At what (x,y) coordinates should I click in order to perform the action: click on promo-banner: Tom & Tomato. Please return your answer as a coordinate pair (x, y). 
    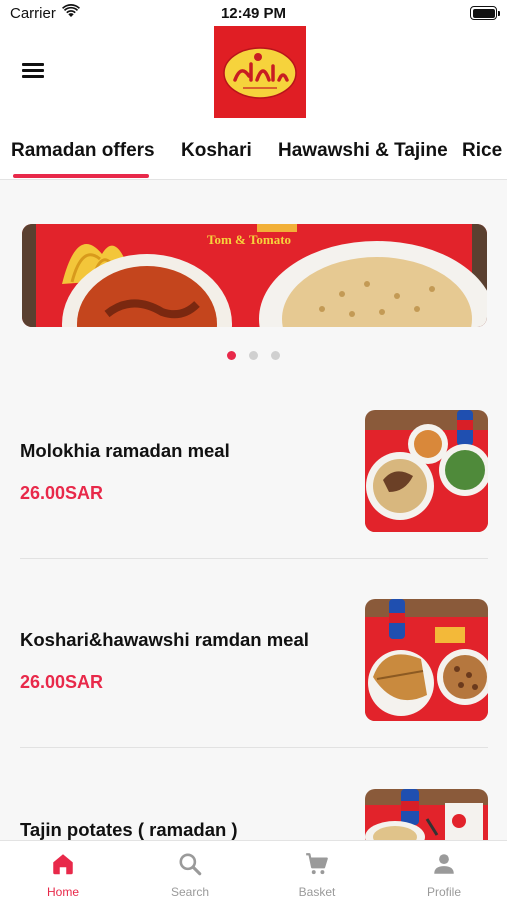
    Looking at the image, I should click on (254, 275).